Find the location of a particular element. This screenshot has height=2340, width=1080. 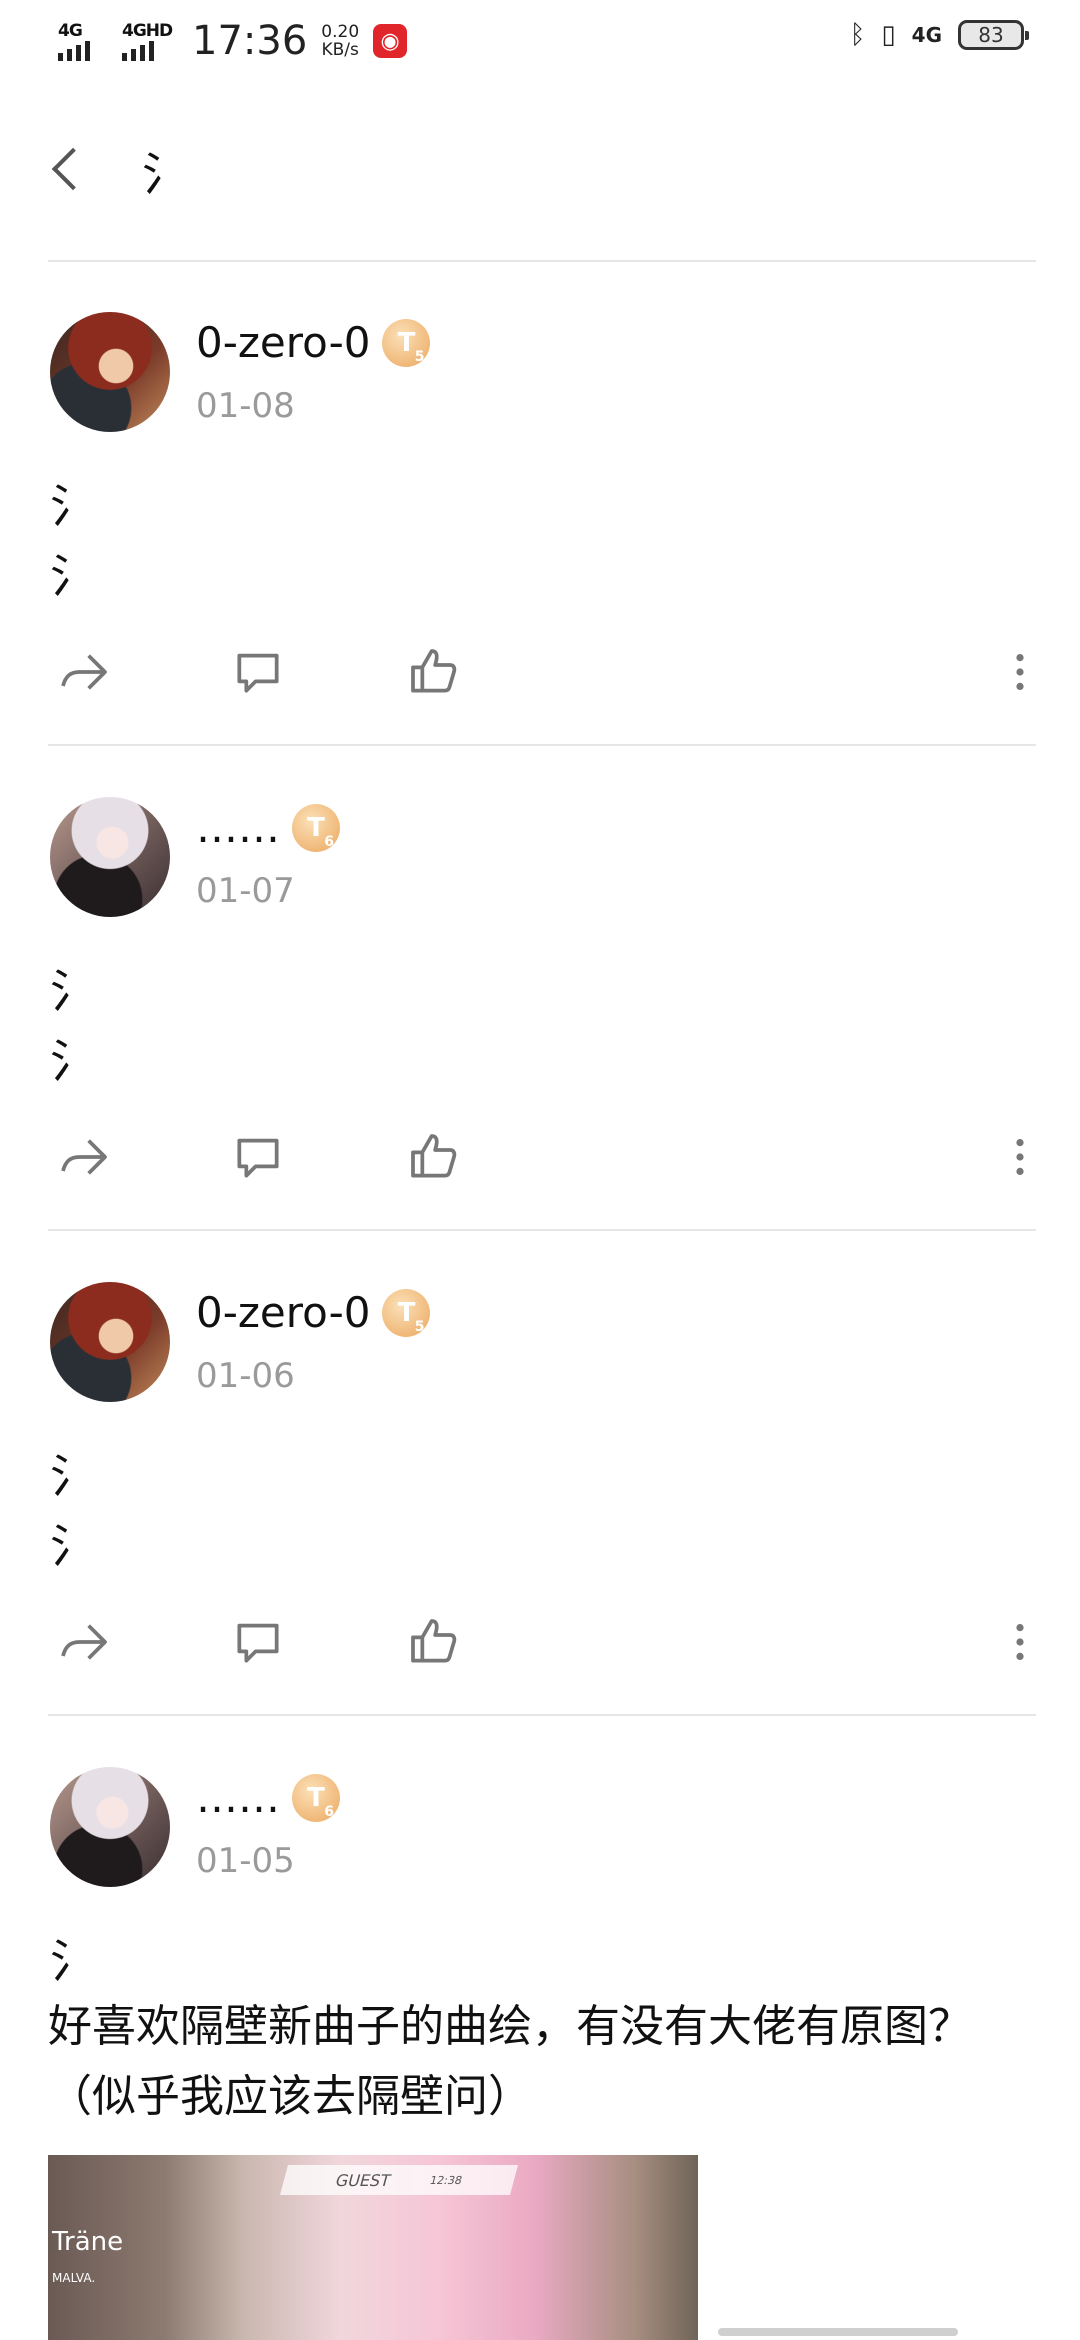

signal-2-label: 4GHD is located at coordinates (147, 31).